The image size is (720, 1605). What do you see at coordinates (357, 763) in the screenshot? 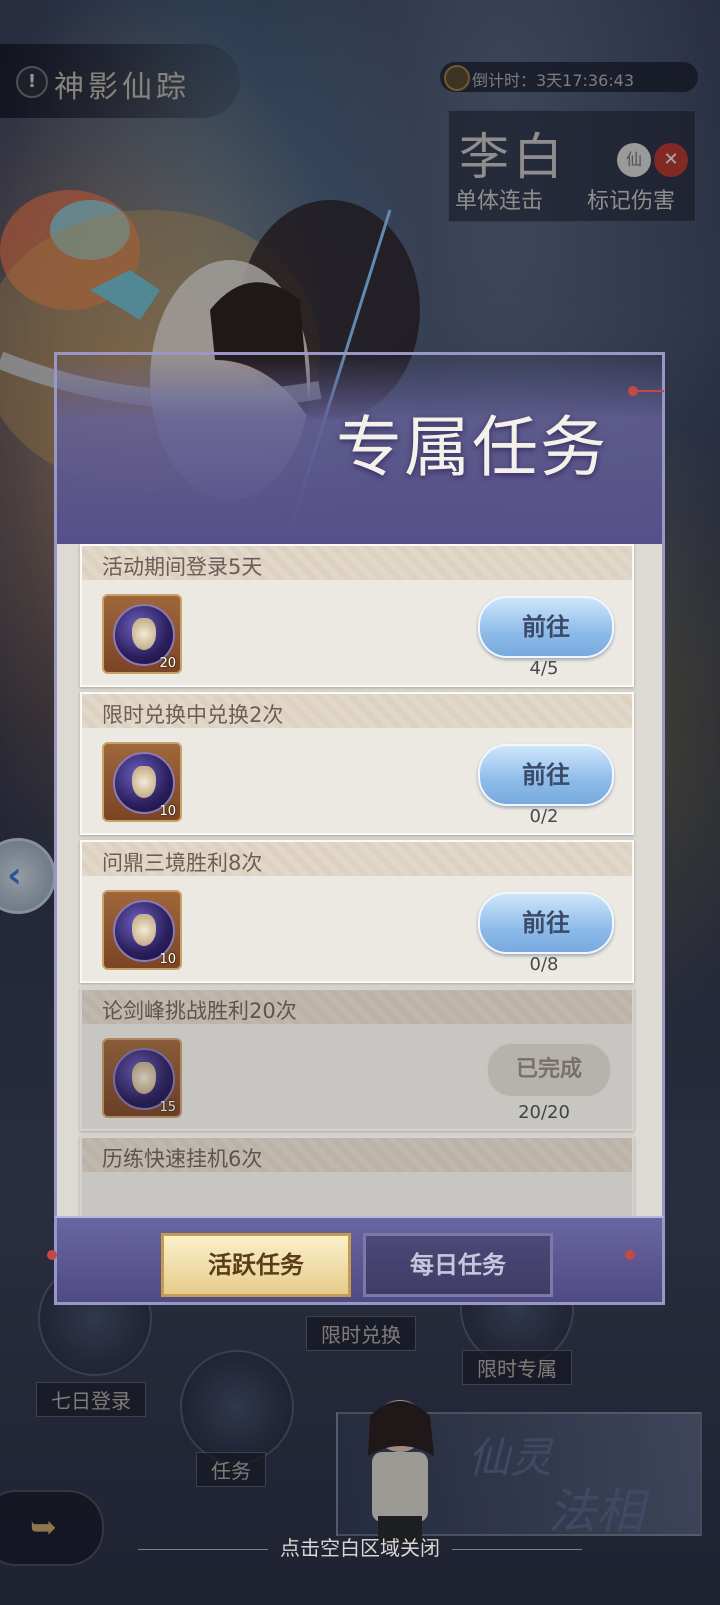
I see `task-card: 限时兑换中兑换2次 10 前往 0/2` at bounding box center [357, 763].